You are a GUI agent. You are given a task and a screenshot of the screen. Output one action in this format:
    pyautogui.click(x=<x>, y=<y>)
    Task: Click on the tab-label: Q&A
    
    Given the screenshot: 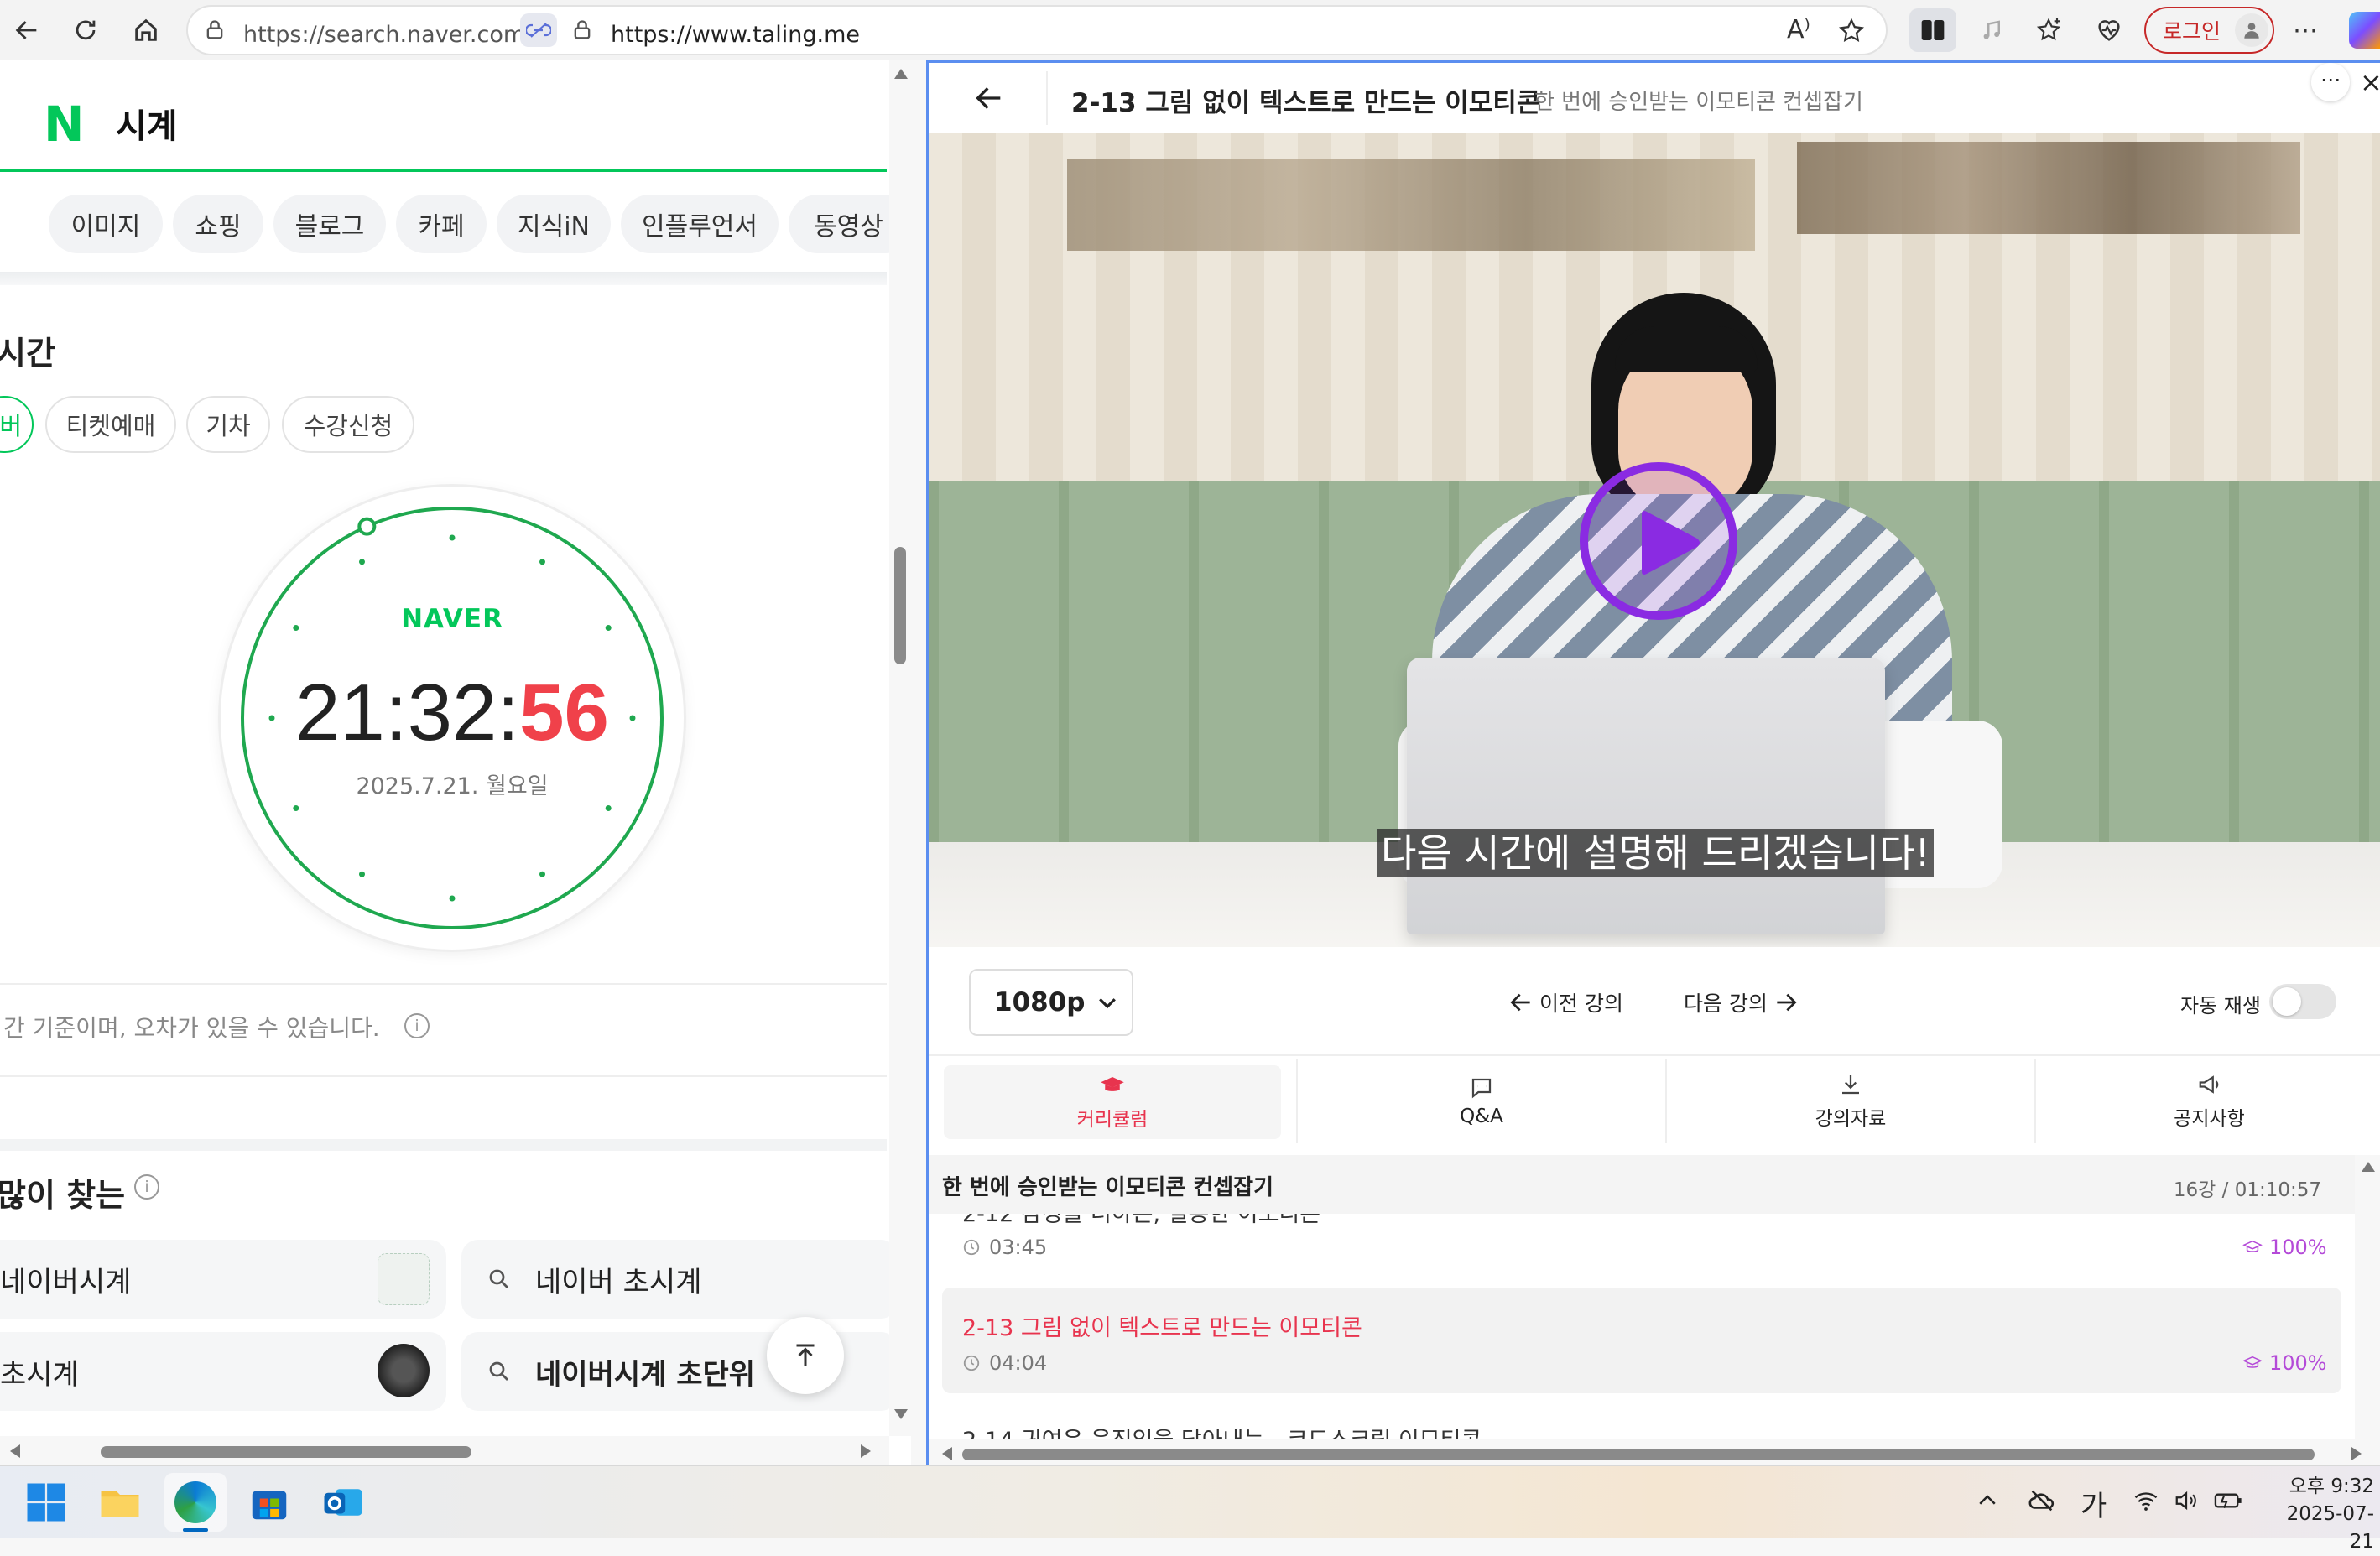 What is the action you would take?
    pyautogui.click(x=1481, y=1116)
    